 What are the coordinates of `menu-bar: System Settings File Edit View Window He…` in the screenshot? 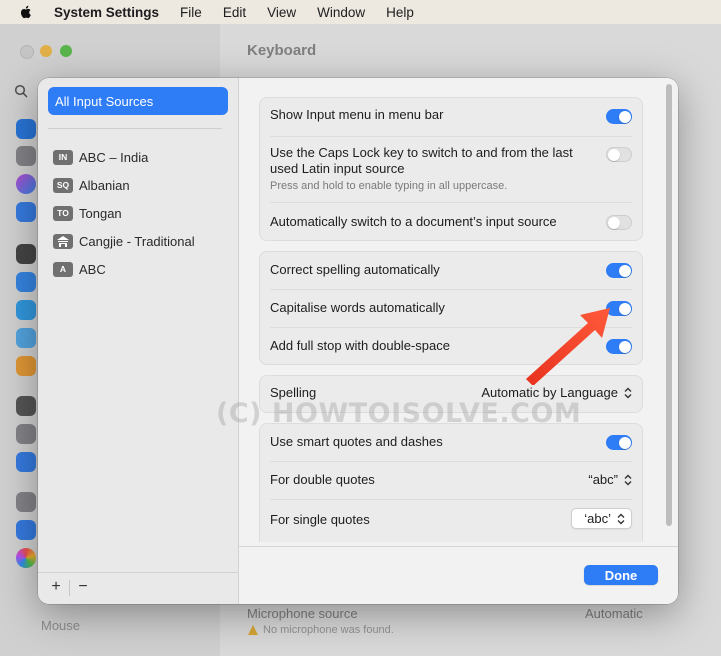 It's located at (360, 12).